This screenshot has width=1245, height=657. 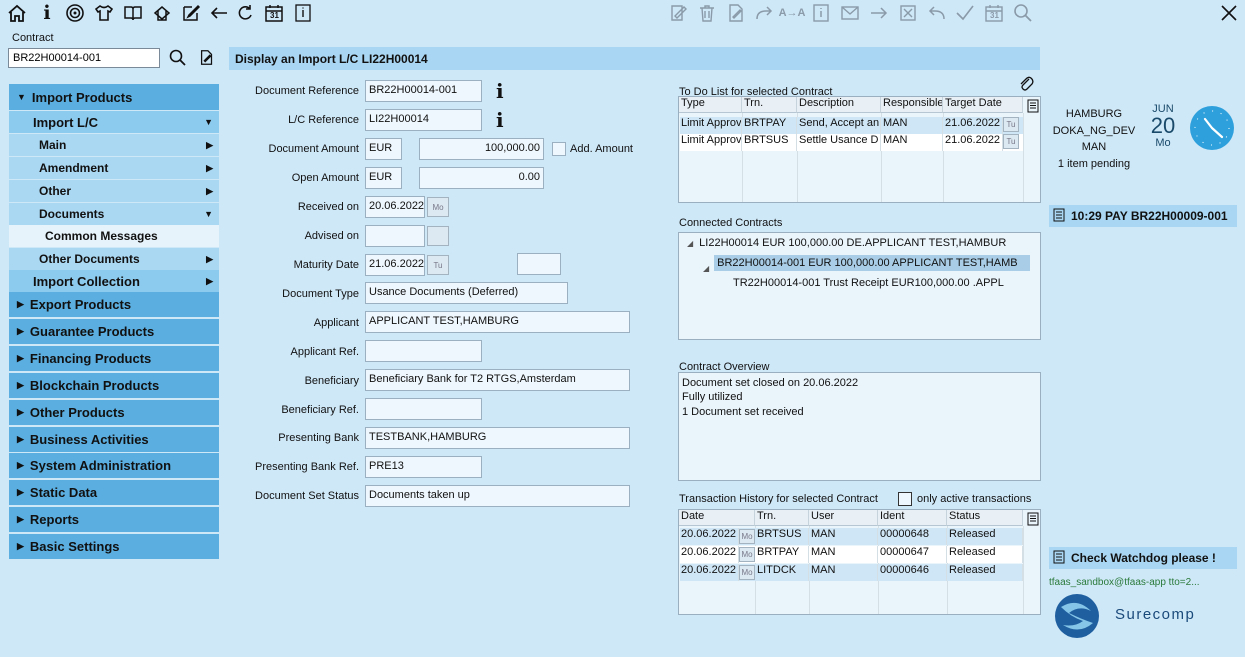 What do you see at coordinates (792, 13) in the screenshot?
I see `transfer-icon: A→A` at bounding box center [792, 13].